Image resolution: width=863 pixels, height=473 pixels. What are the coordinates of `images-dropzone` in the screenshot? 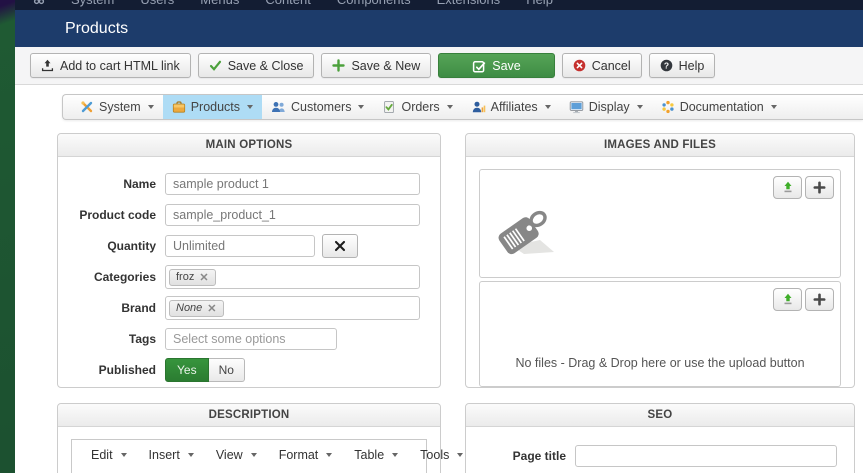 It's located at (660, 223).